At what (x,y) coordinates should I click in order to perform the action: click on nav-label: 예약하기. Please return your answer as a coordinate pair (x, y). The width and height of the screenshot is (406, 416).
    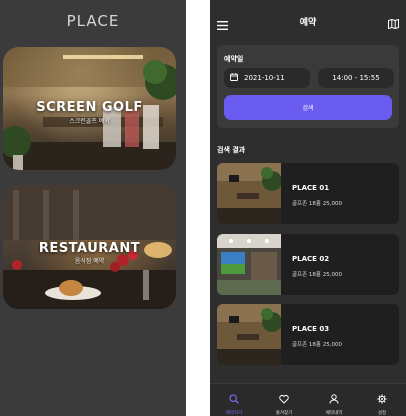
    Looking at the image, I should click on (234, 413).